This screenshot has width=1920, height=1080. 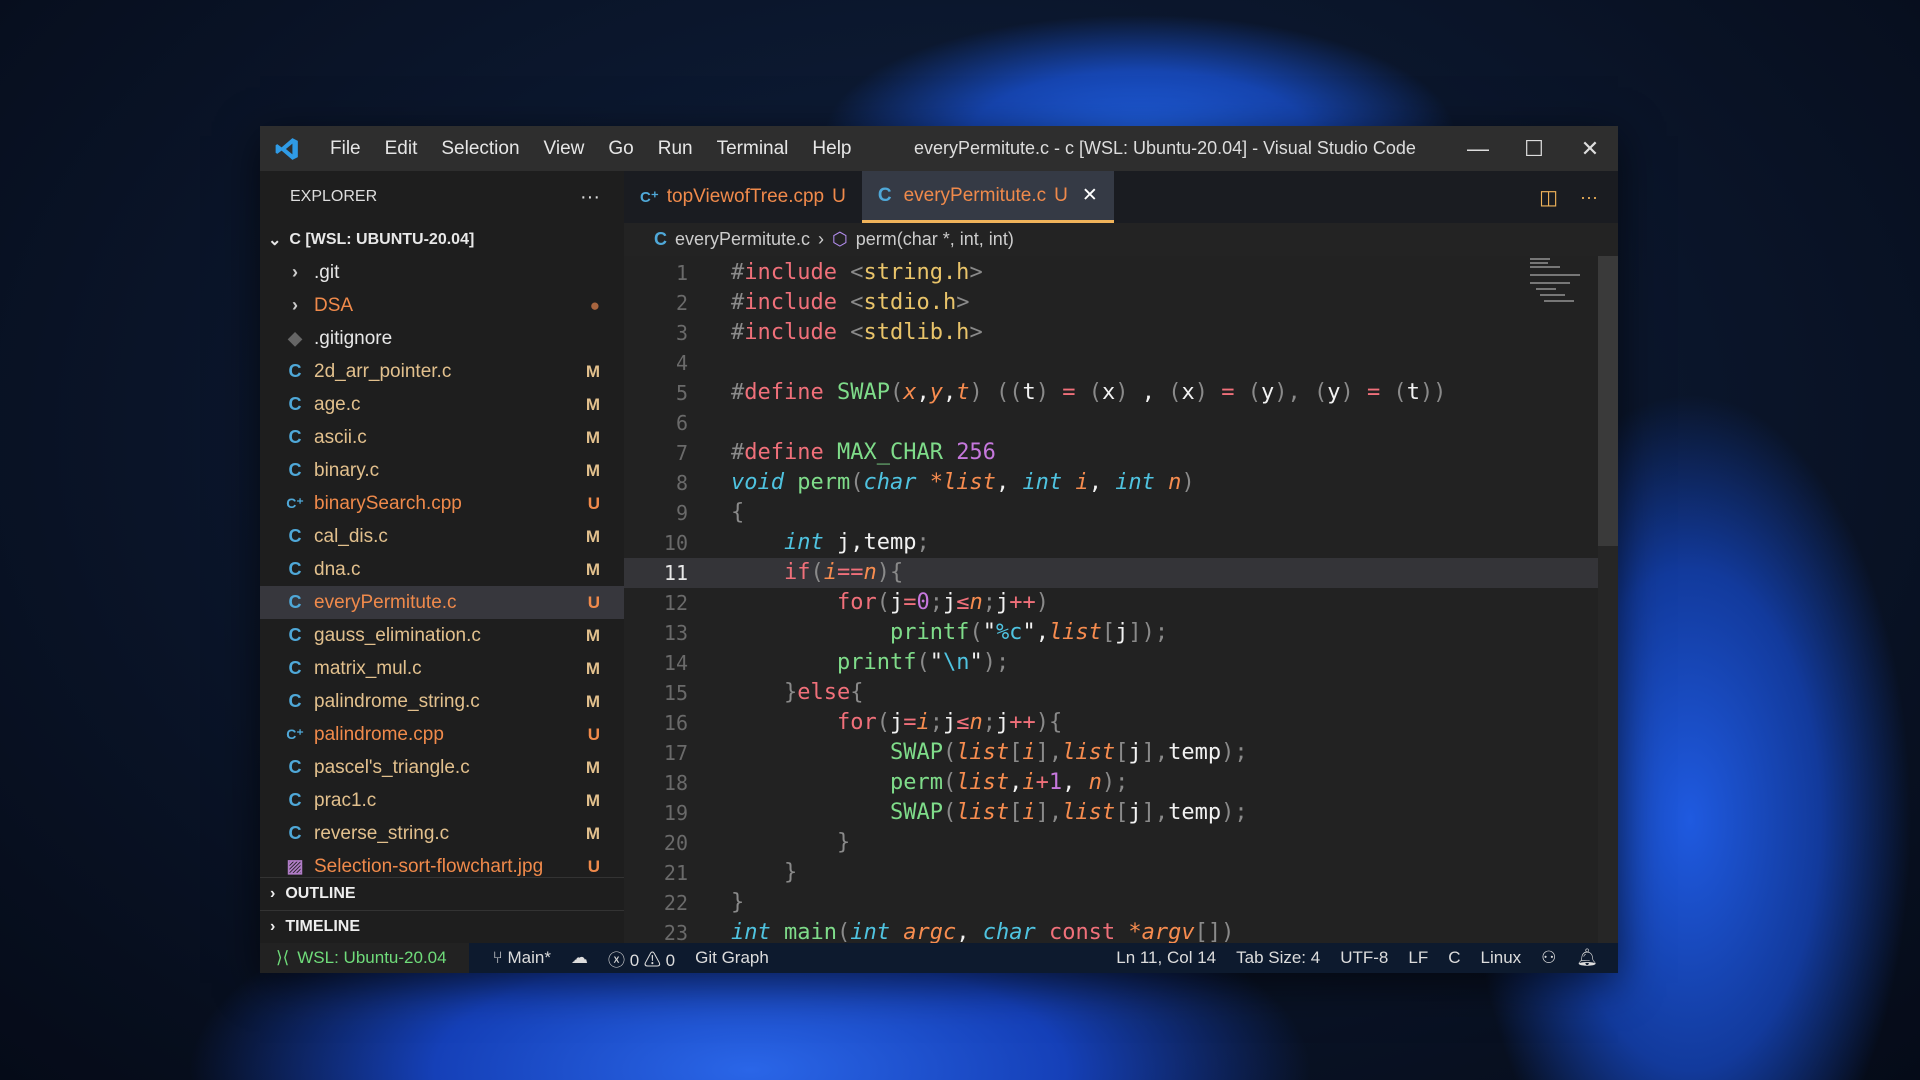 I want to click on remote-indicator: ⟩⟨ WSL: Ubuntu-20.04, so click(x=364, y=958).